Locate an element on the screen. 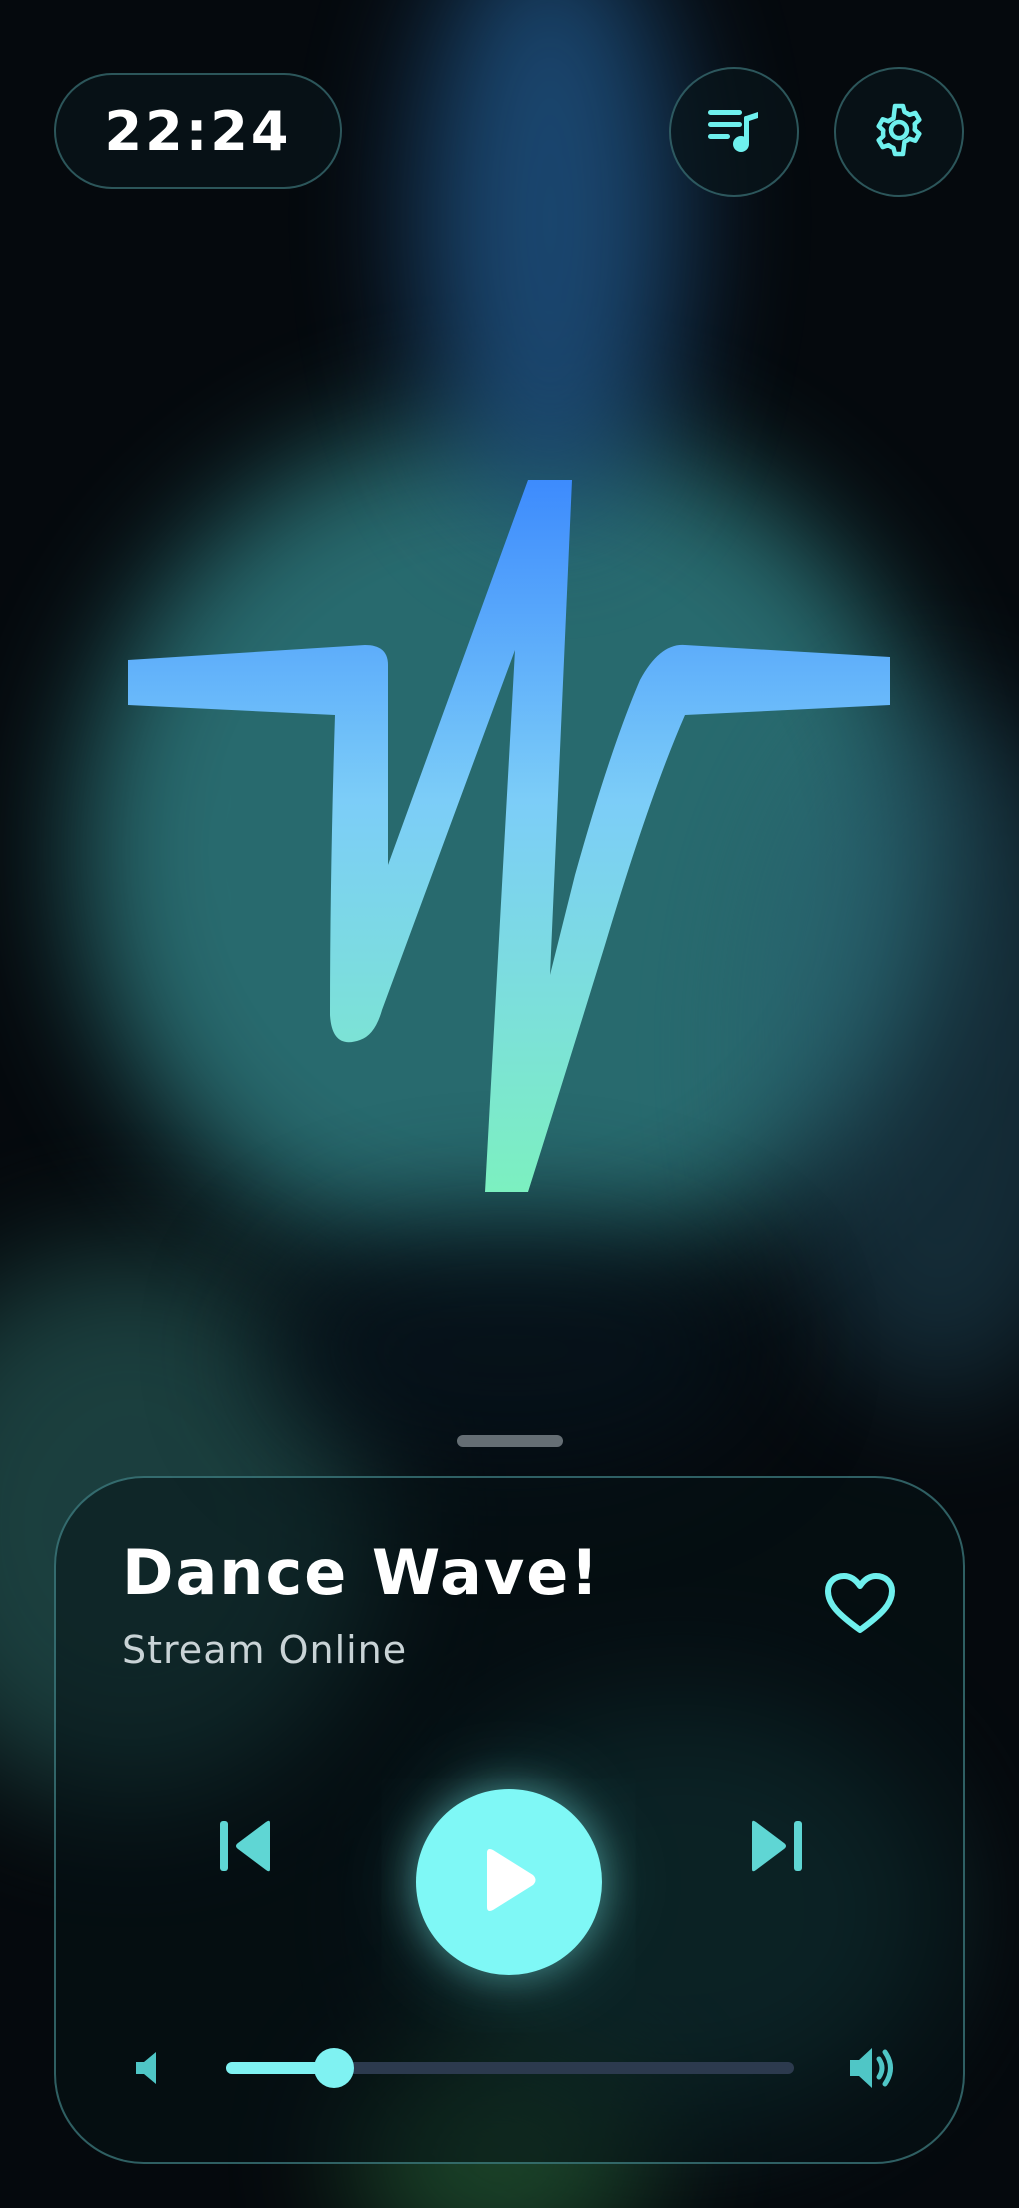 The width and height of the screenshot is (1019, 2208). drag-handle is located at coordinates (510, 1441).